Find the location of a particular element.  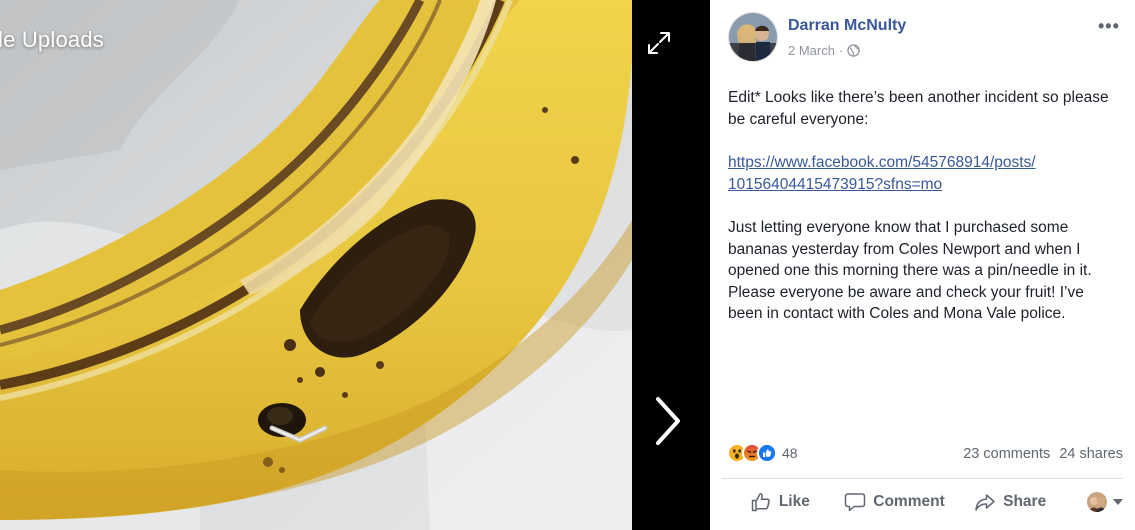

comment-button: Comment is located at coordinates (895, 502).